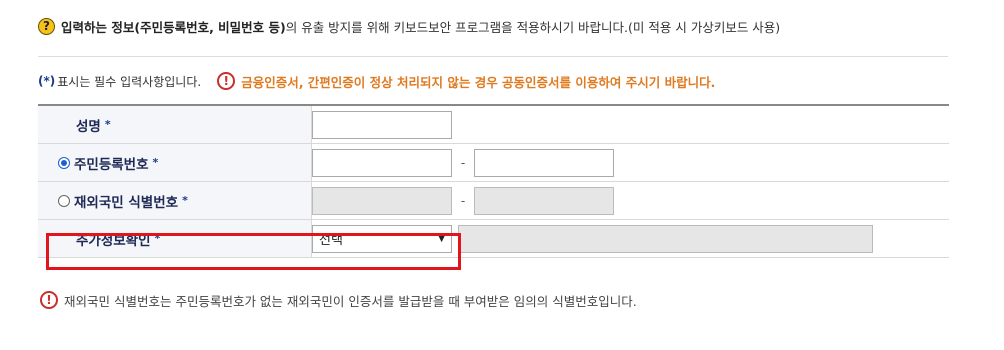 This screenshot has height=350, width=1004. Describe the element at coordinates (175, 162) in the screenshot. I see `resident-label-cell: 주민등록번호 *` at that location.